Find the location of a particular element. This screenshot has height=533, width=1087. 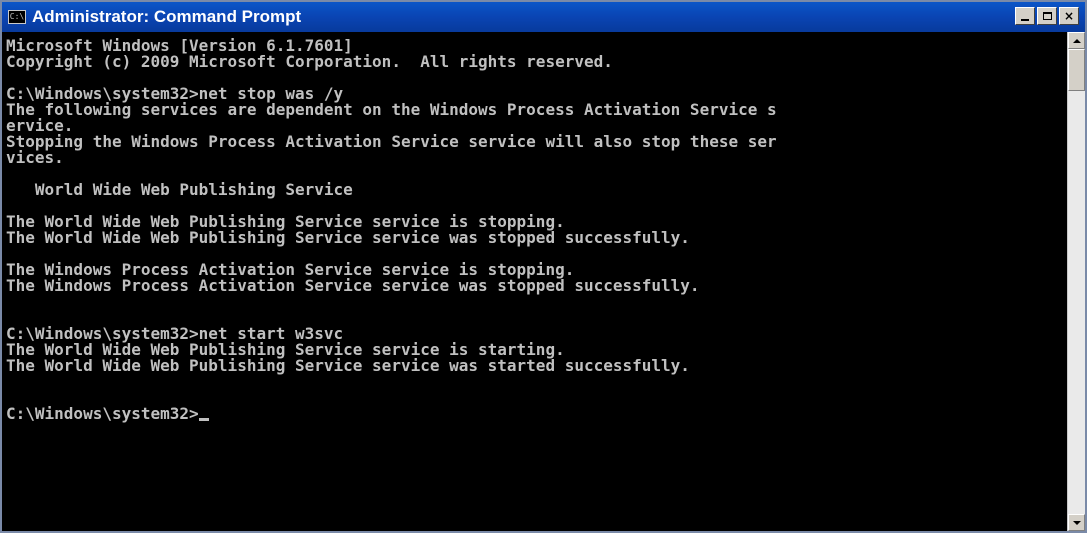

vertical-scrollbar is located at coordinates (1076, 281).